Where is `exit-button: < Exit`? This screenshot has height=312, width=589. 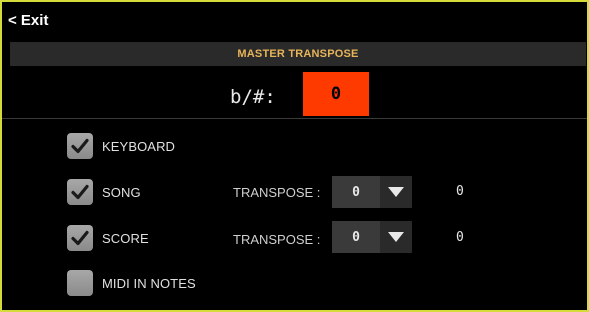
exit-button: < Exit is located at coordinates (28, 21).